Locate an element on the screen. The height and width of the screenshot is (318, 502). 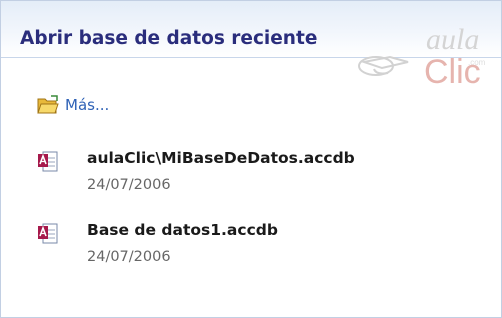
recent-file-name: aulaClic\MiBaseDeDatos.accdb is located at coordinates (221, 158).